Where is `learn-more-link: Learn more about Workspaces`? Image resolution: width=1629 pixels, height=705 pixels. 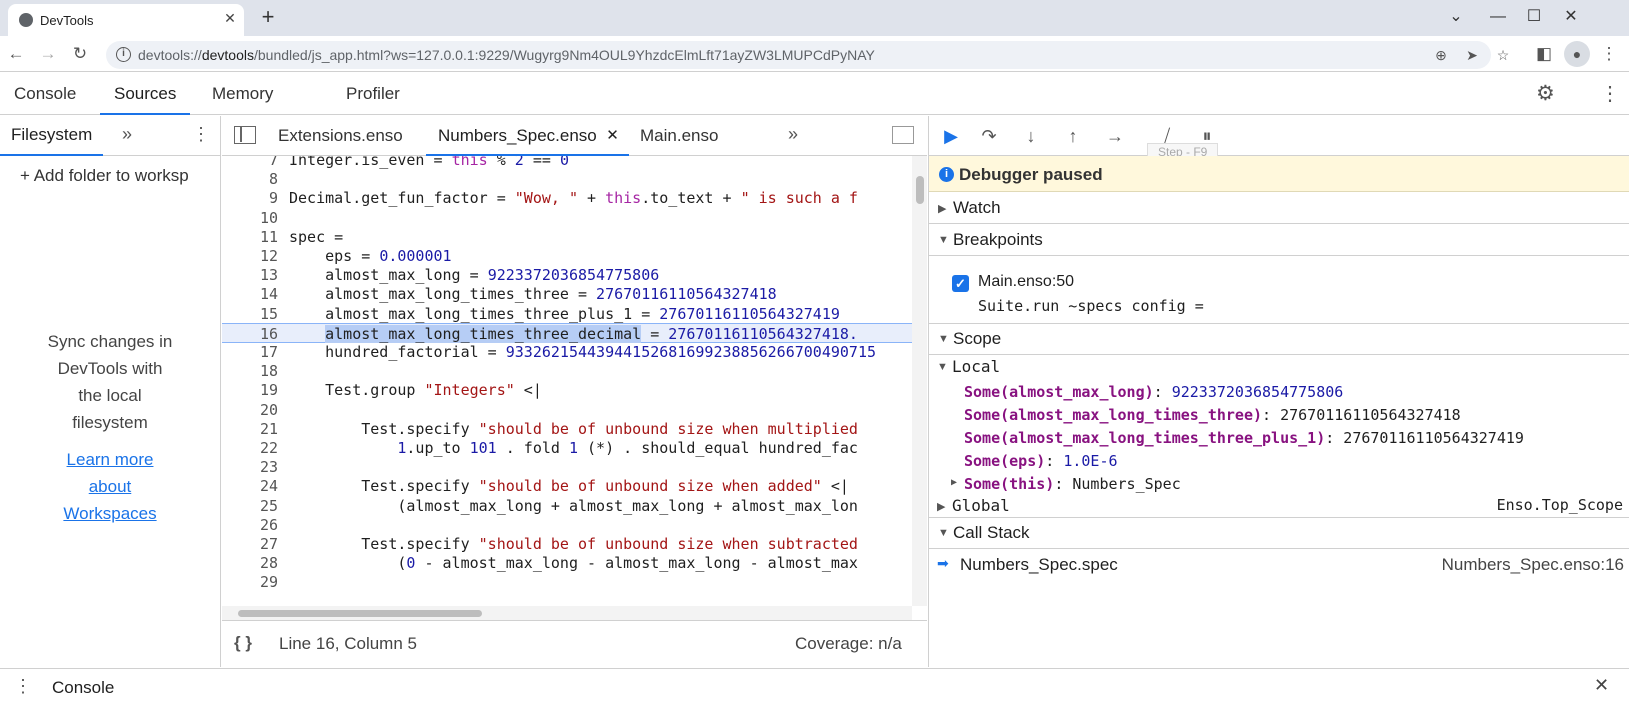 learn-more-link: Learn more about Workspaces is located at coordinates (110, 486).